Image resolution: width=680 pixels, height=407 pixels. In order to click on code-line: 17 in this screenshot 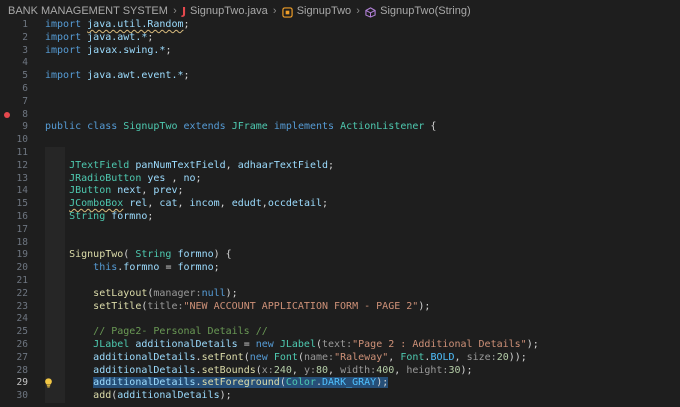, I will do `click(340, 230)`.